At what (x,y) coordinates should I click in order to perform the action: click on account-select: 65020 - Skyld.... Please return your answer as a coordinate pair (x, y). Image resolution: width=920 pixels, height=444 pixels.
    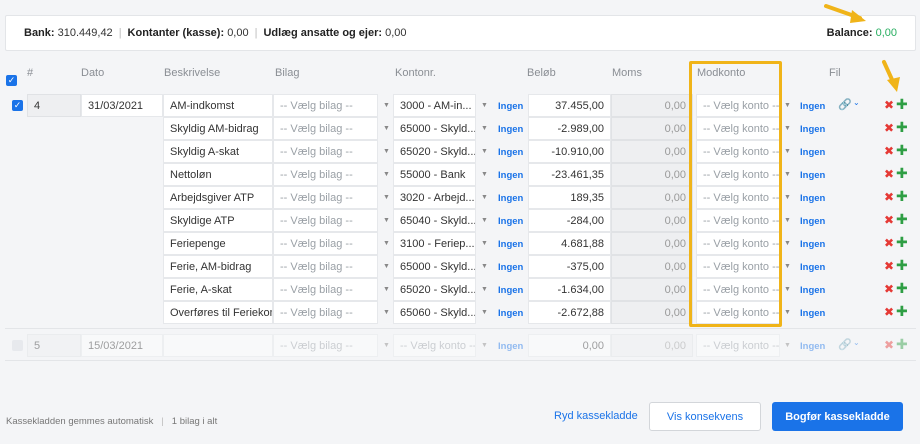
    Looking at the image, I should click on (434, 151).